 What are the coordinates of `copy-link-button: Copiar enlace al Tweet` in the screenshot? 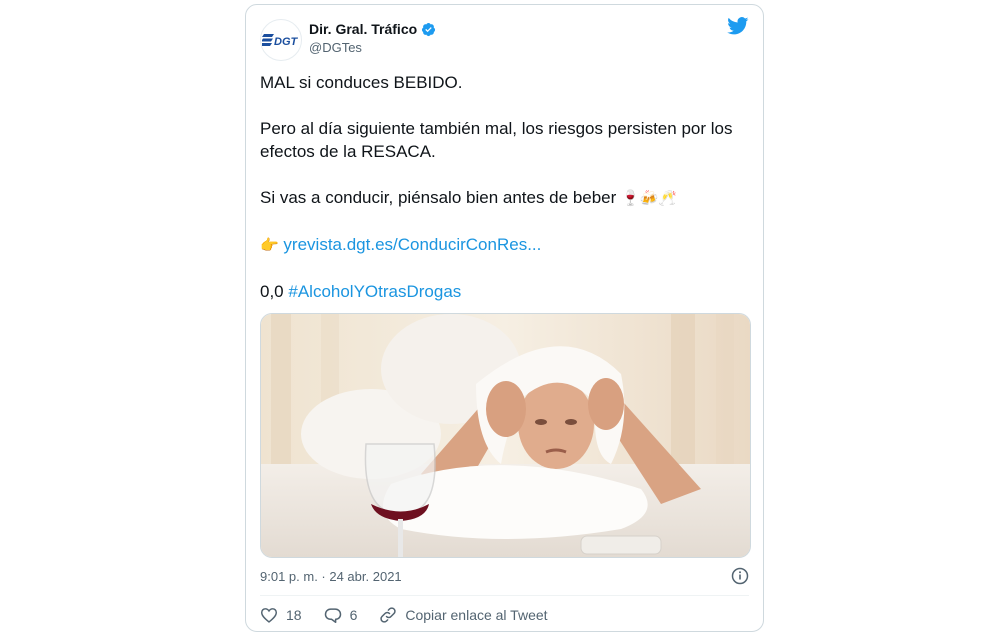 It's located at (463, 615).